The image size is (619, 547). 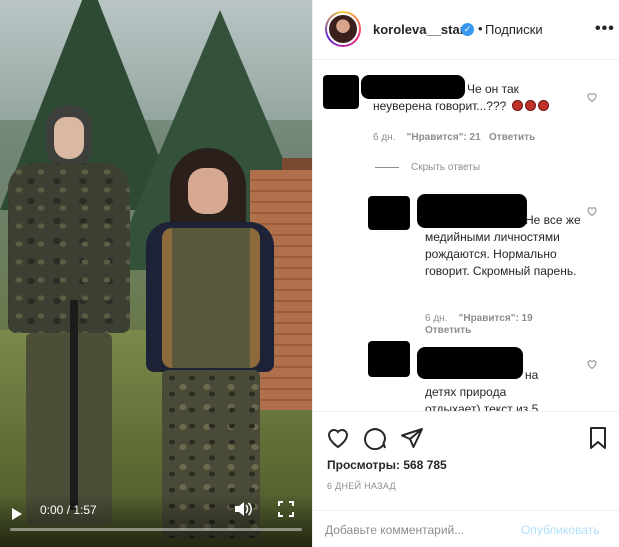 I want to click on post-header: koroleva__star ✓ • Подписки •••, so click(x=466, y=30).